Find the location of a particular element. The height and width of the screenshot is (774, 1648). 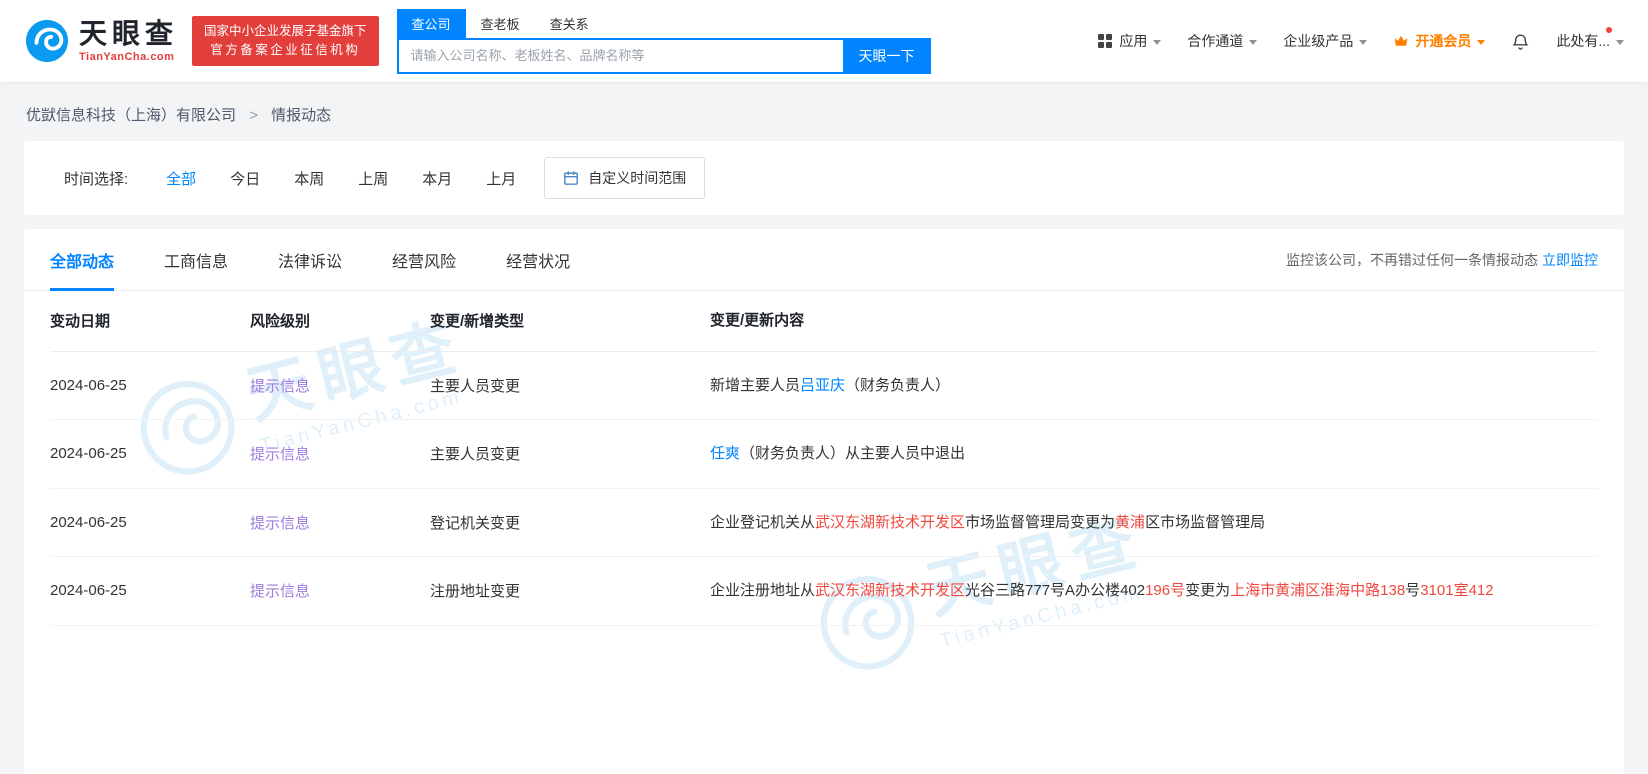

search-tab-company: 查公司 is located at coordinates (431, 23).